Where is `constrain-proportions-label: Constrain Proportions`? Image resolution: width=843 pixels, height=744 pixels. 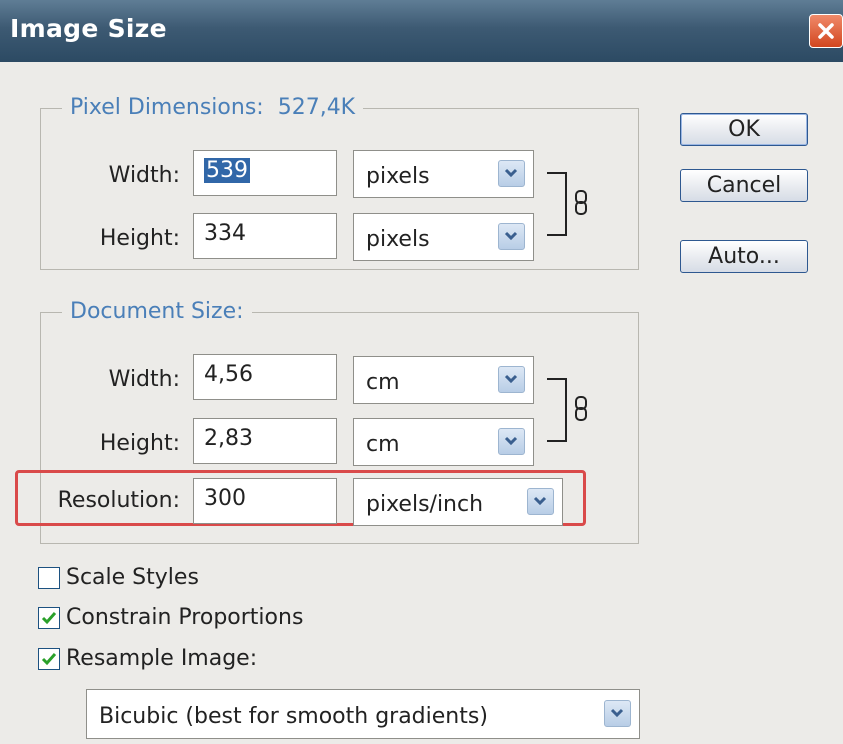
constrain-proportions-label: Constrain Proportions is located at coordinates (185, 617).